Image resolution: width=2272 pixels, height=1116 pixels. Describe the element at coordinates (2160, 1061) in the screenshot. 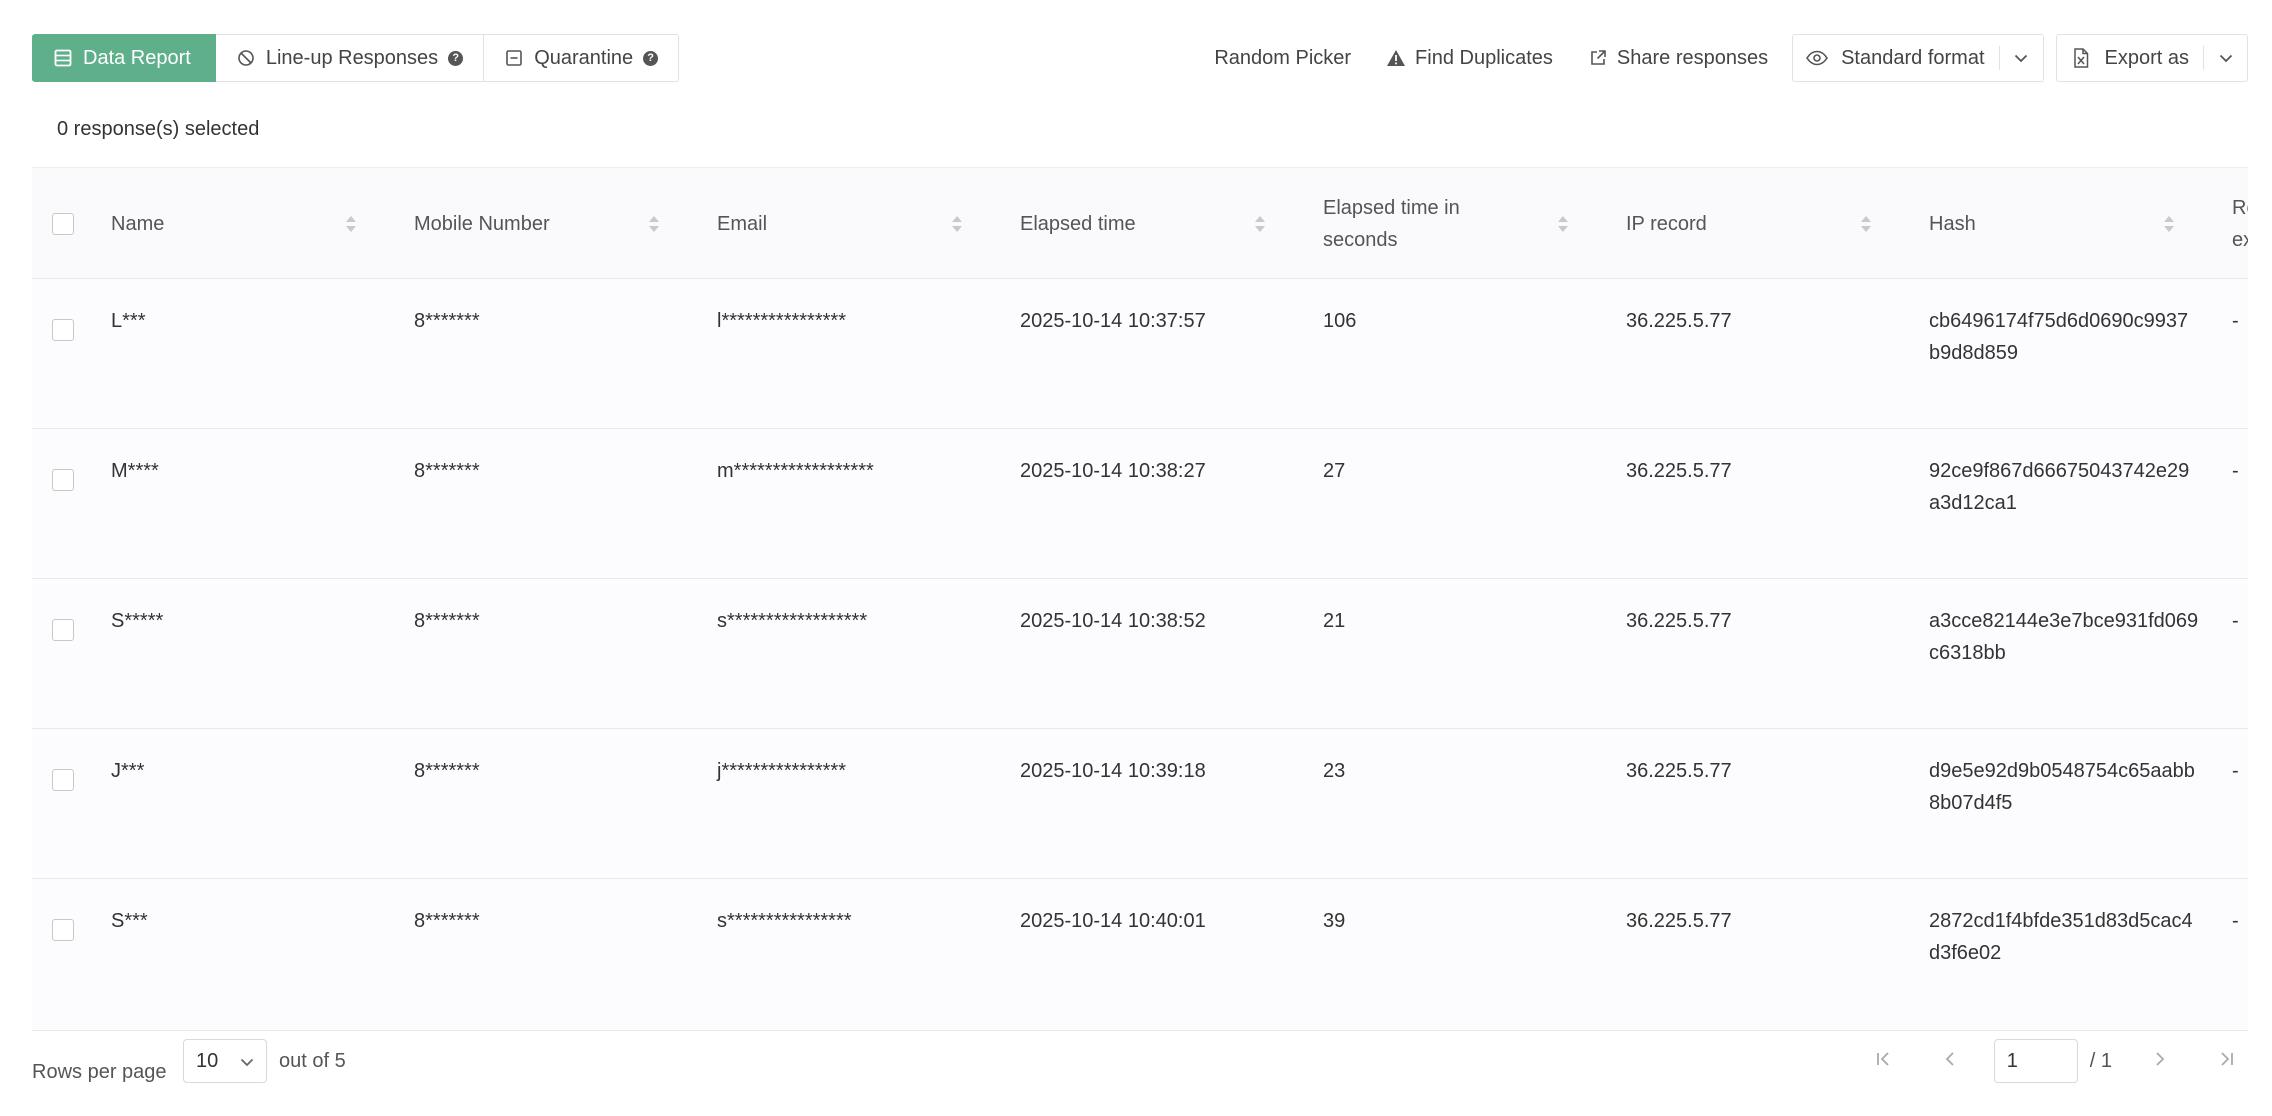

I see `next-page-button` at that location.